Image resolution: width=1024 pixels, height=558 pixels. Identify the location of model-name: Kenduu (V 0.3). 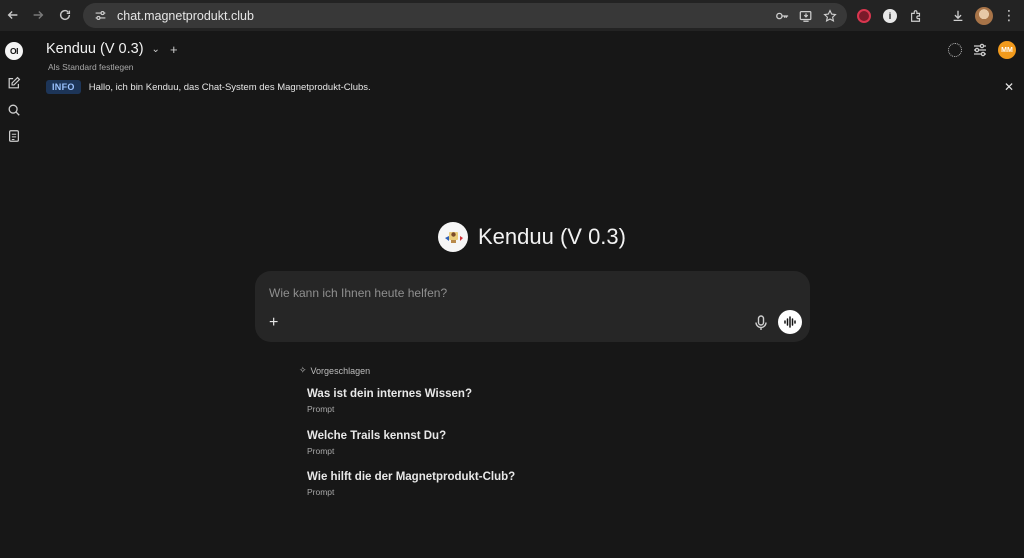
(95, 49).